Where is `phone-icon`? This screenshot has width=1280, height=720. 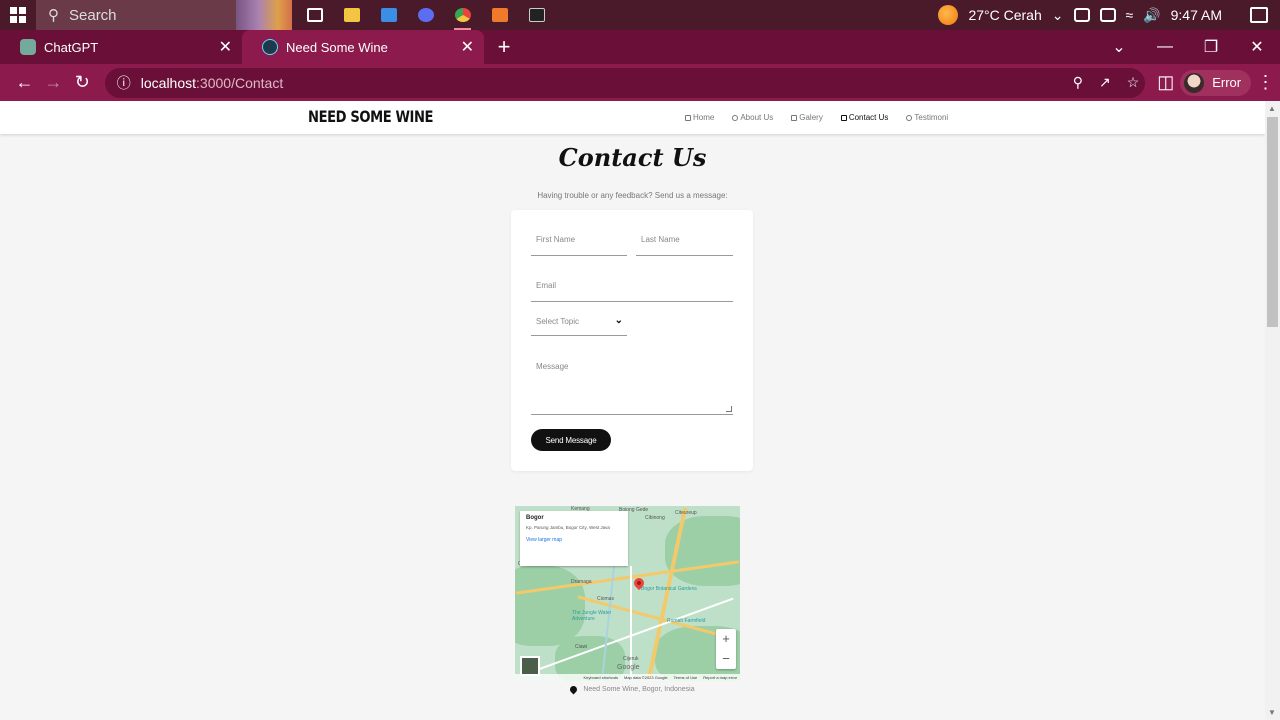 phone-icon is located at coordinates (843, 117).